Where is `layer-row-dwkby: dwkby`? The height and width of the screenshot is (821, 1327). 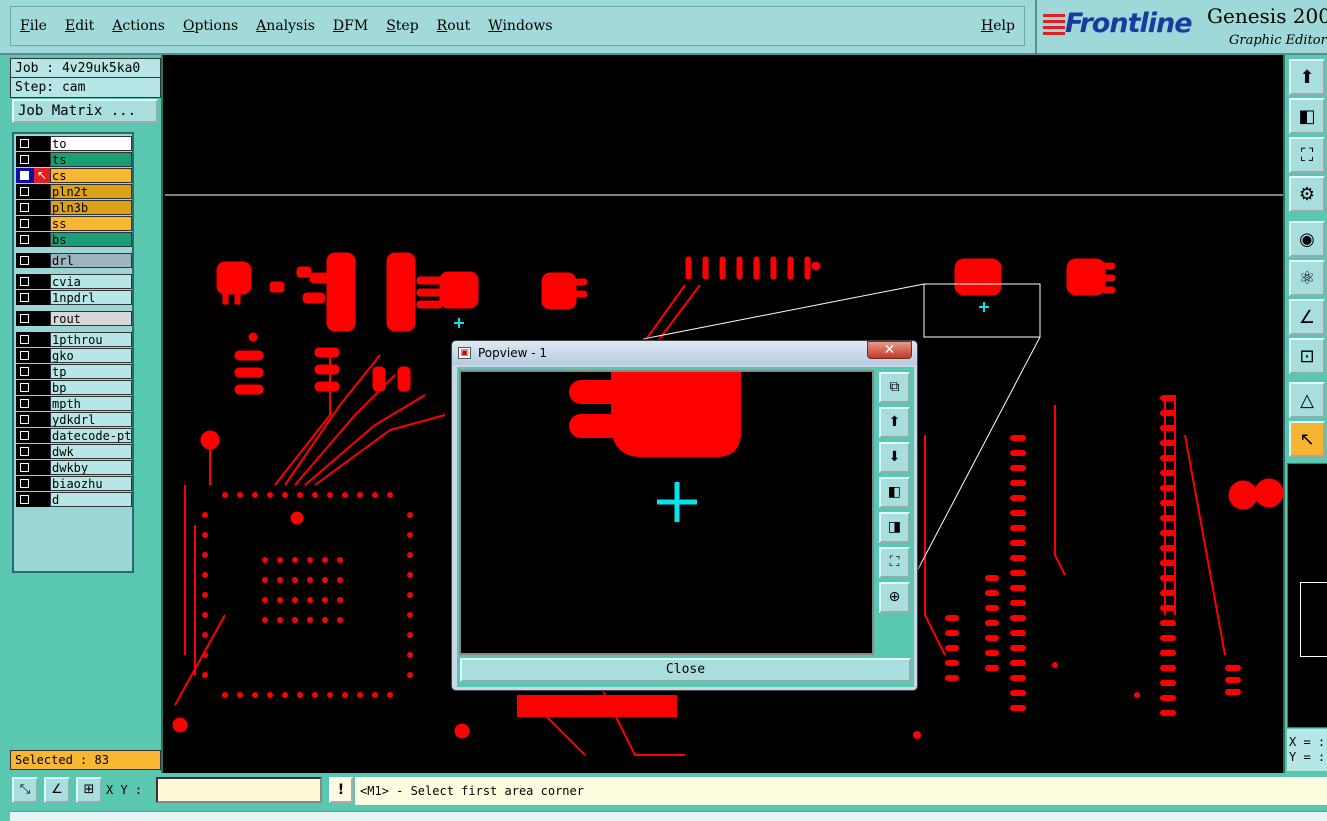
layer-row-dwkby: dwkby is located at coordinates (74, 467).